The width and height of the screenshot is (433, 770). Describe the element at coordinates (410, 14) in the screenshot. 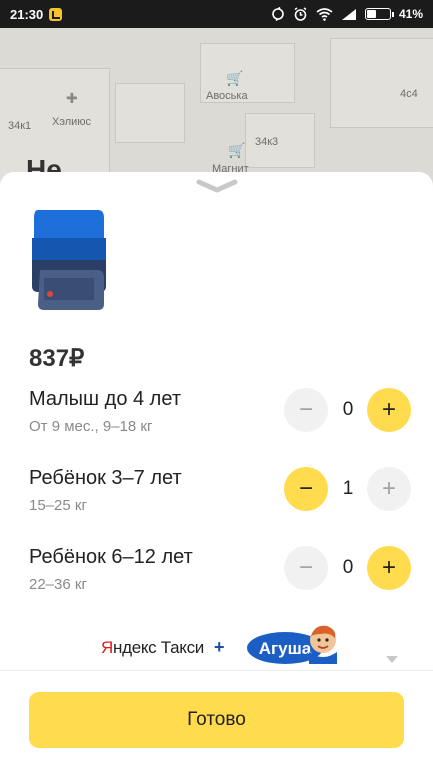

I see `battery-percentage: 41%` at that location.